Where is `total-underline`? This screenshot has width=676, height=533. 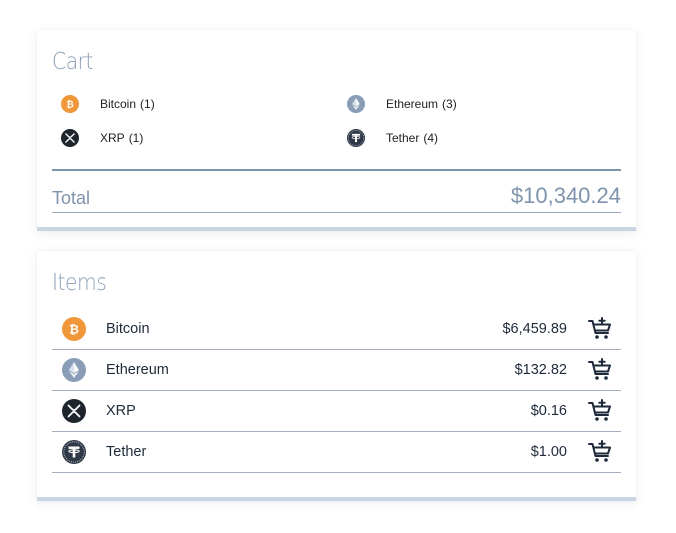 total-underline is located at coordinates (336, 212).